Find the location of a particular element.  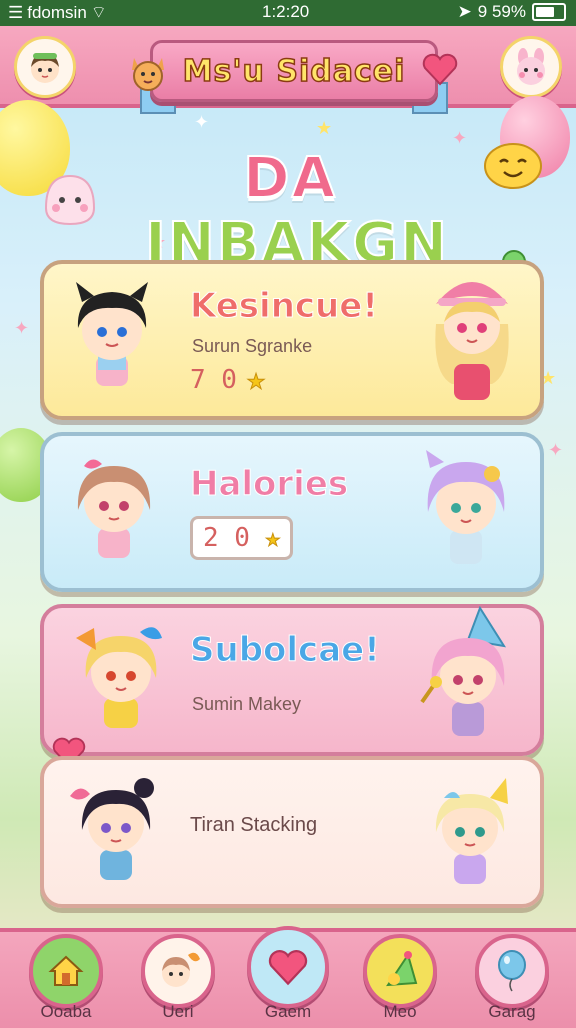

smiley-mascot-icon is located at coordinates (513, 164).